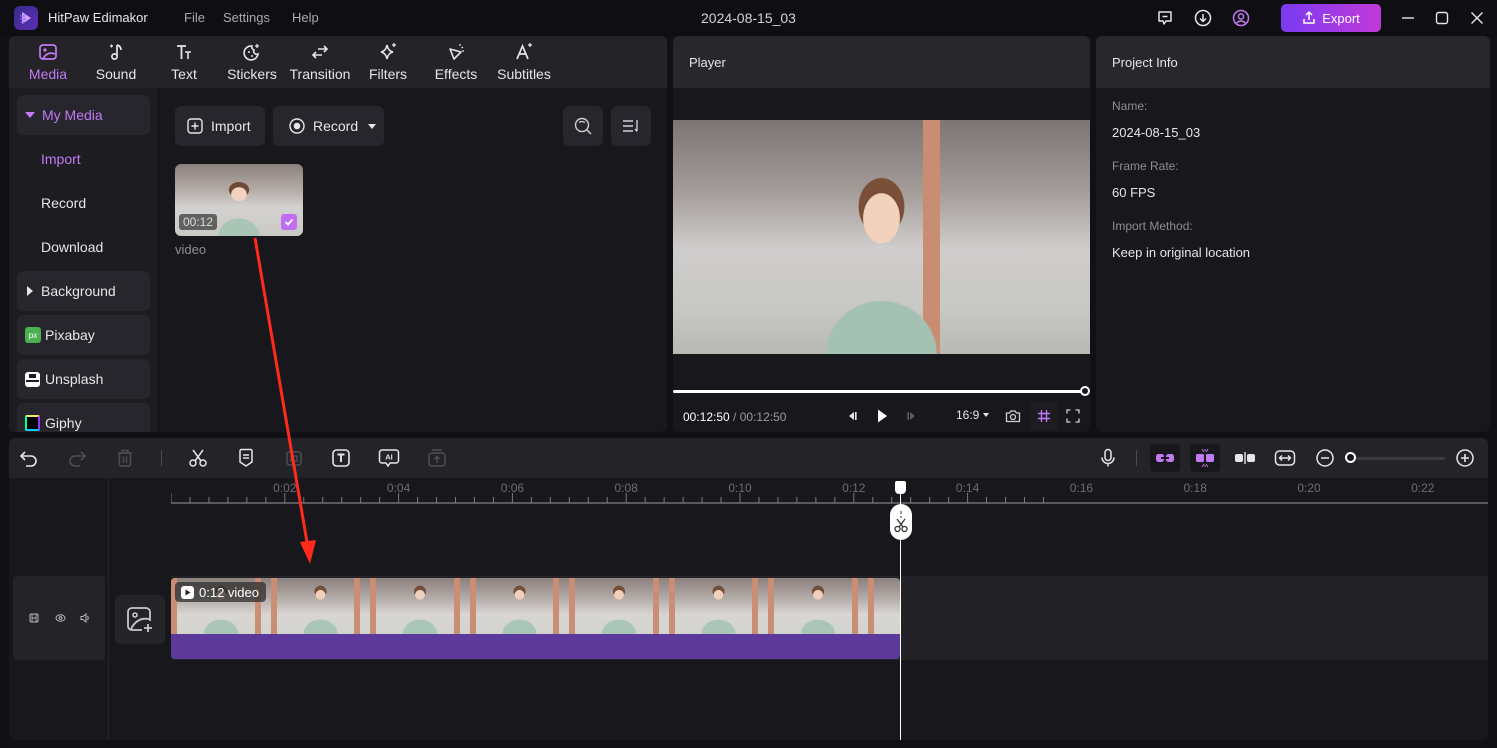  Describe the element at coordinates (1442, 18) in the screenshot. I see `maximize-button` at that location.